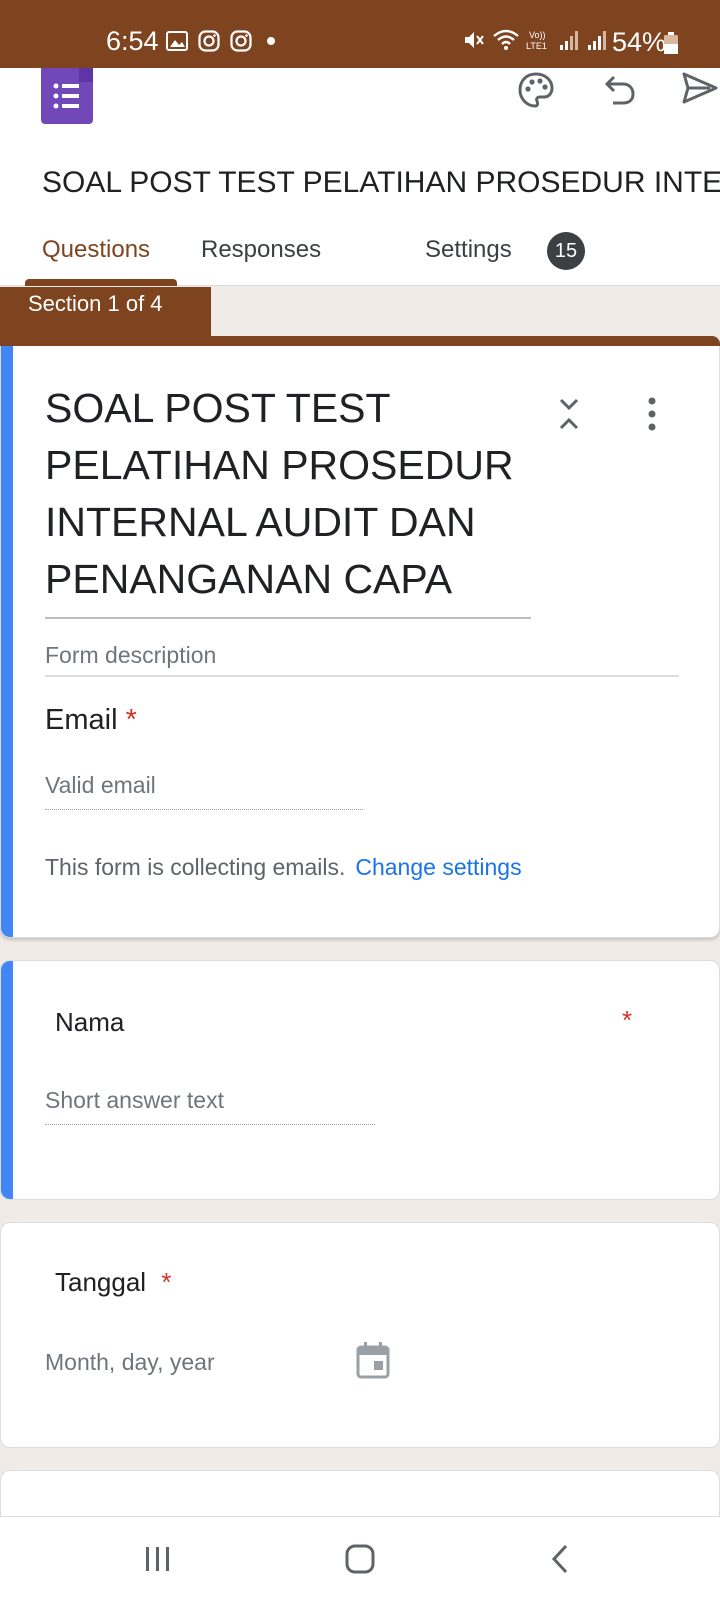  I want to click on email-input-underline, so click(204, 809).